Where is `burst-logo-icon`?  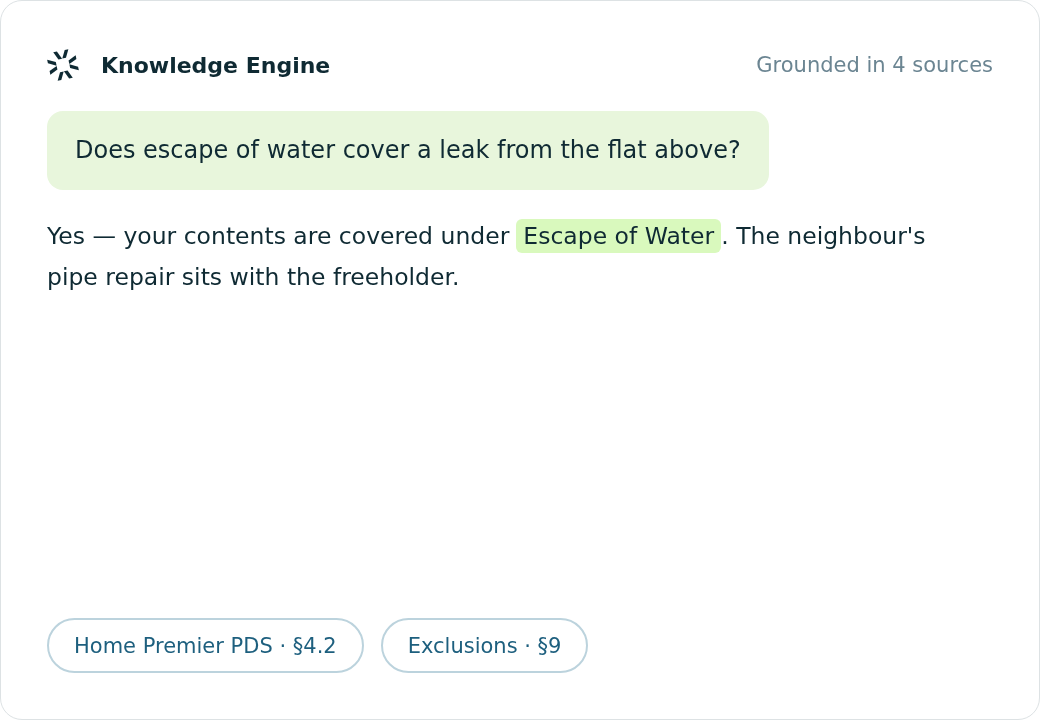 burst-logo-icon is located at coordinates (63, 65).